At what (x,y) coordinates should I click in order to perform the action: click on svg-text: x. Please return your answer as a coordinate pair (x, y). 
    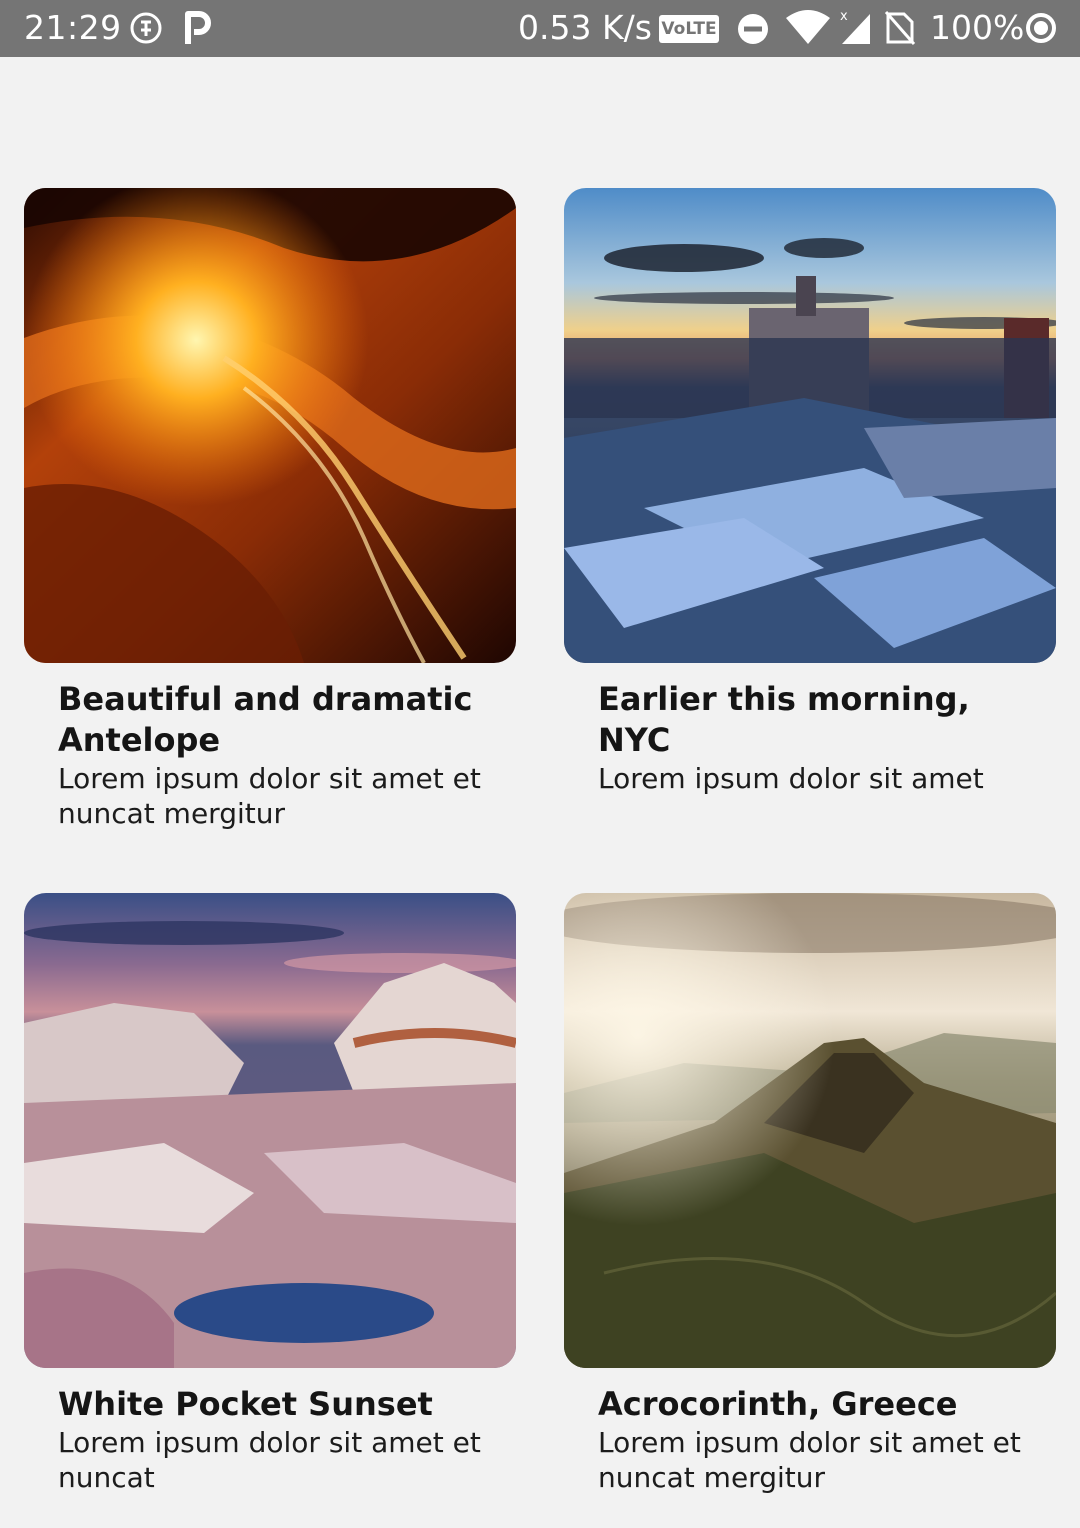
    Looking at the image, I should click on (844, 16).